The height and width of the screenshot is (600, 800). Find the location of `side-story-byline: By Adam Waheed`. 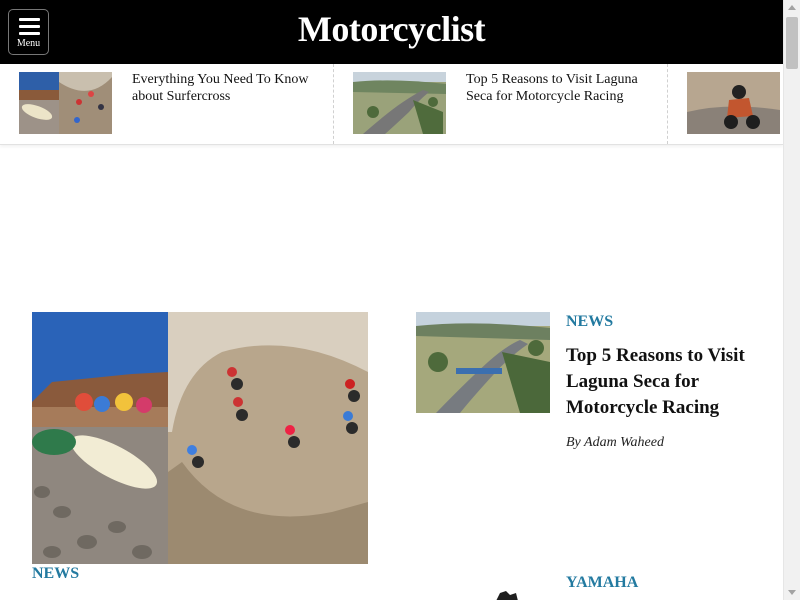

side-story-byline: By Adam Waheed is located at coordinates (615, 442).